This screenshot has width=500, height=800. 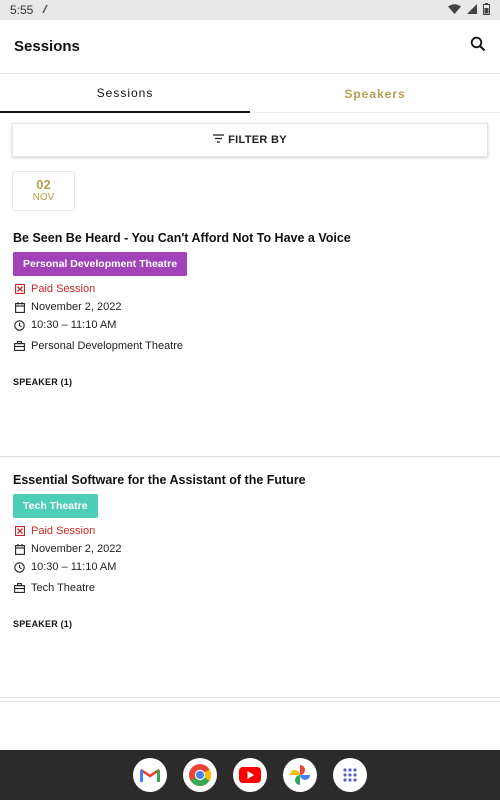 What do you see at coordinates (45, 10) in the screenshot?
I see `signal-icon` at bounding box center [45, 10].